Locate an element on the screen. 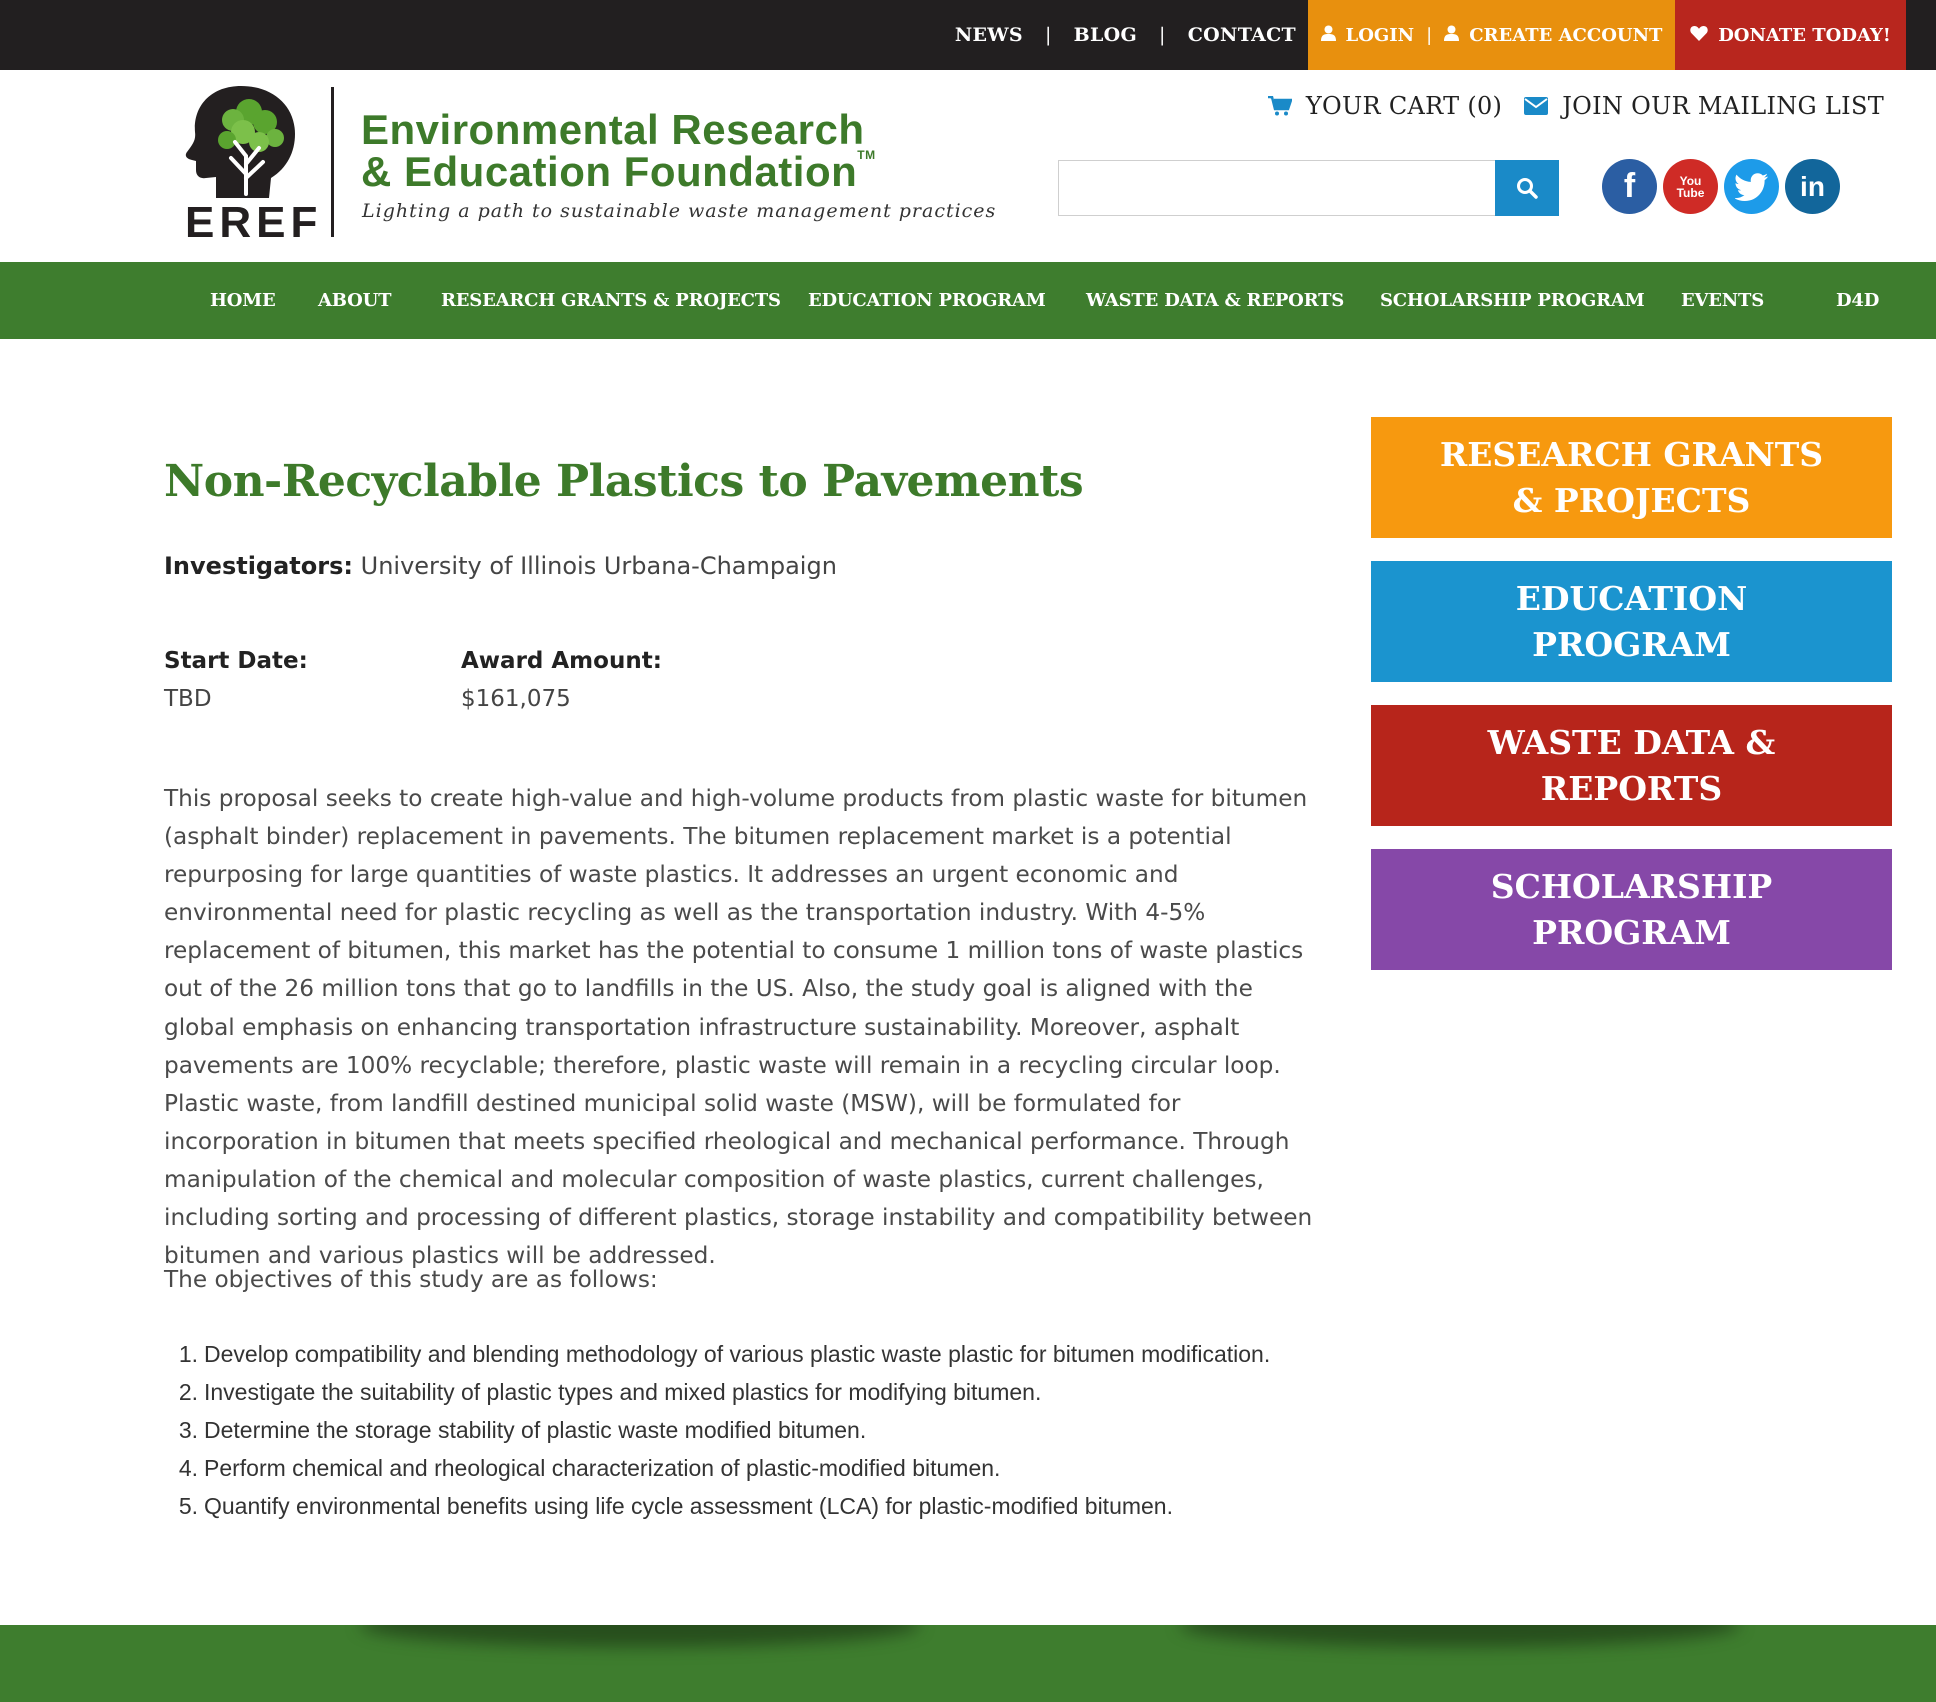 Image resolution: width=1936 pixels, height=1702 pixels. cart-link: YOUR CART (0) is located at coordinates (1385, 106).